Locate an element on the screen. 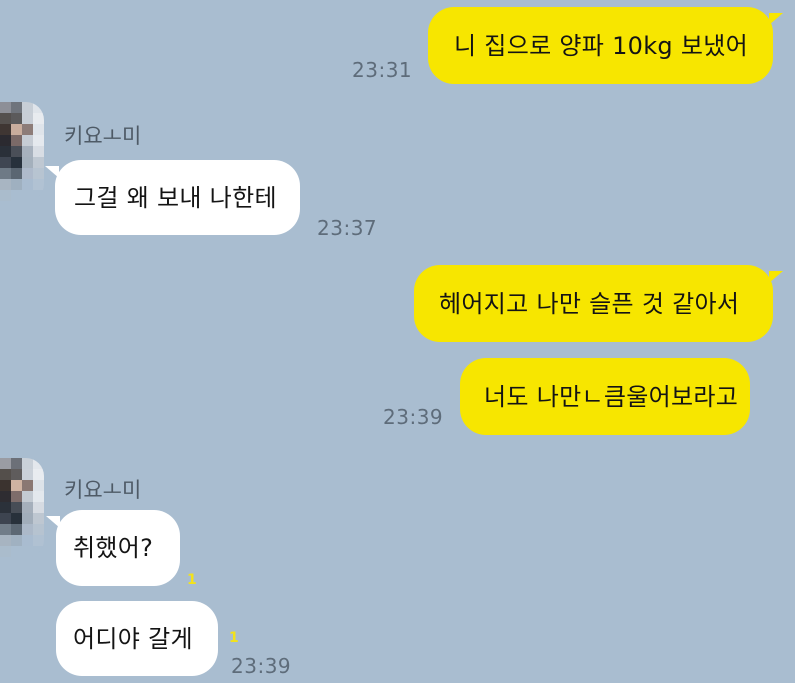 The height and width of the screenshot is (683, 795). my-message-bubble: 니 집으로 양파 10kg 보냈어 is located at coordinates (605, 45).